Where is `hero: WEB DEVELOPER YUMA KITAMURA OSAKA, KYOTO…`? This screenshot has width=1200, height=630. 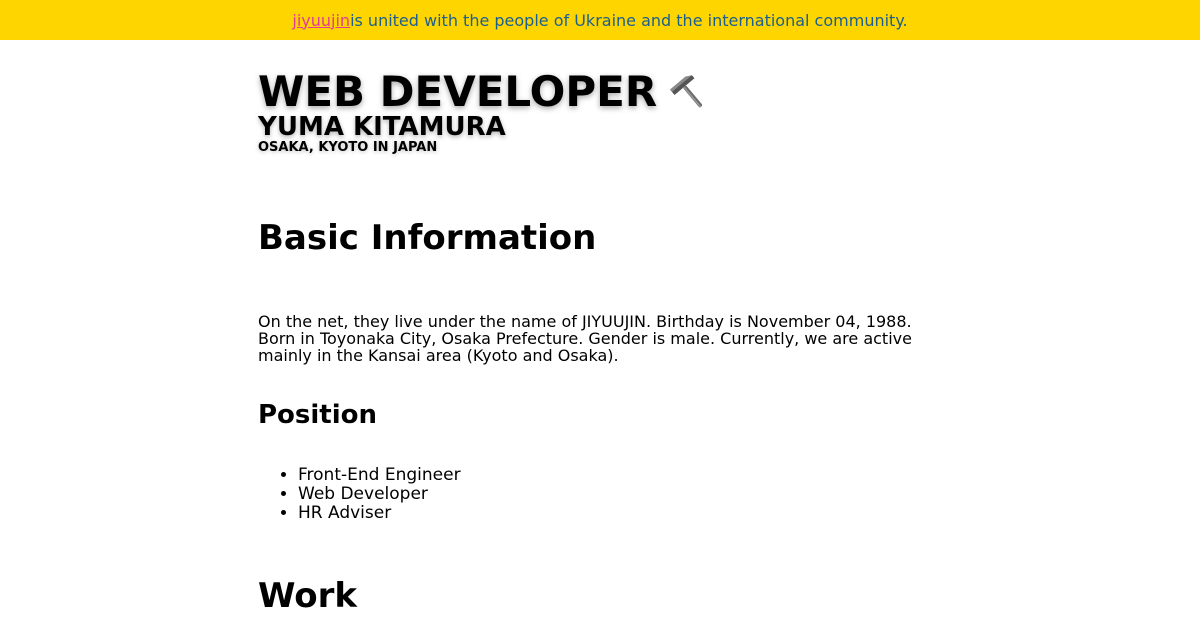
hero: WEB DEVELOPER YUMA KITAMURA OSAKA, KYOTO… is located at coordinates (600, 97).